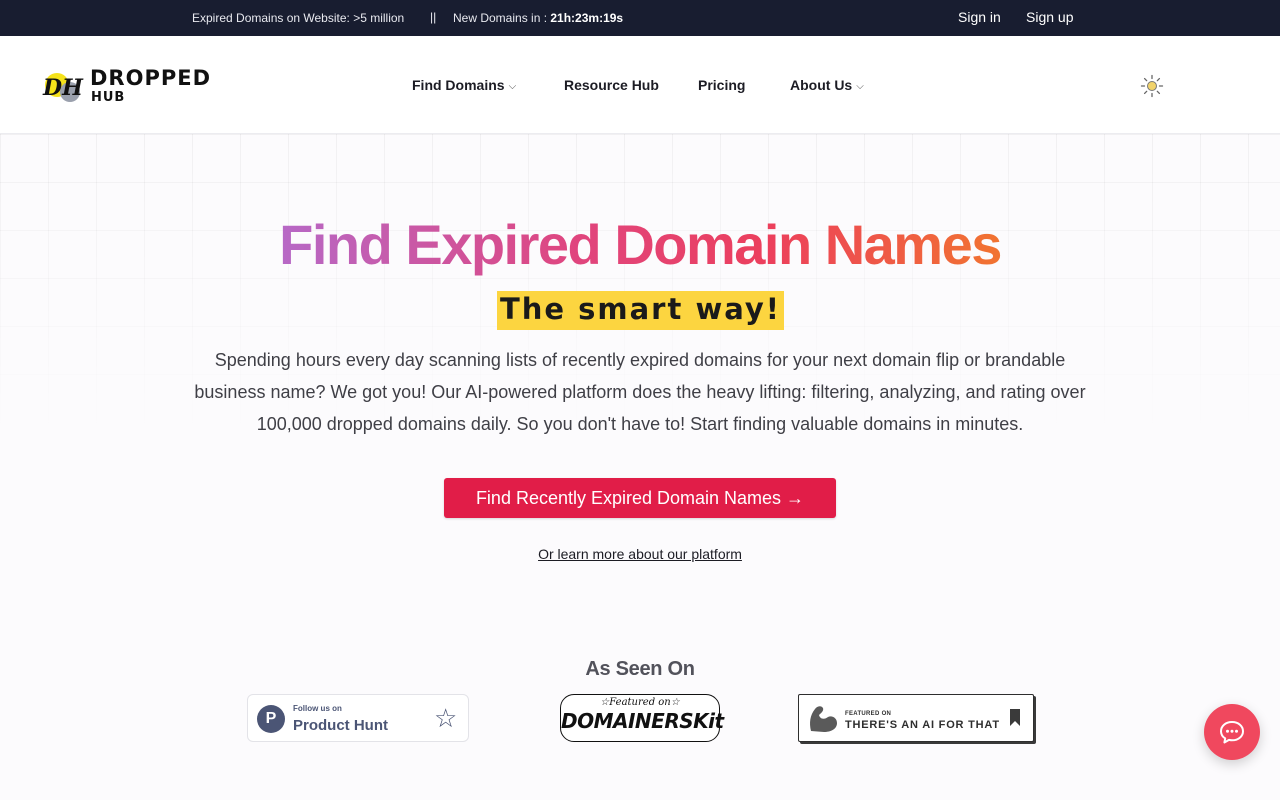 This screenshot has width=1280, height=800. I want to click on learn-more: Or learn more about our platform, so click(640, 554).